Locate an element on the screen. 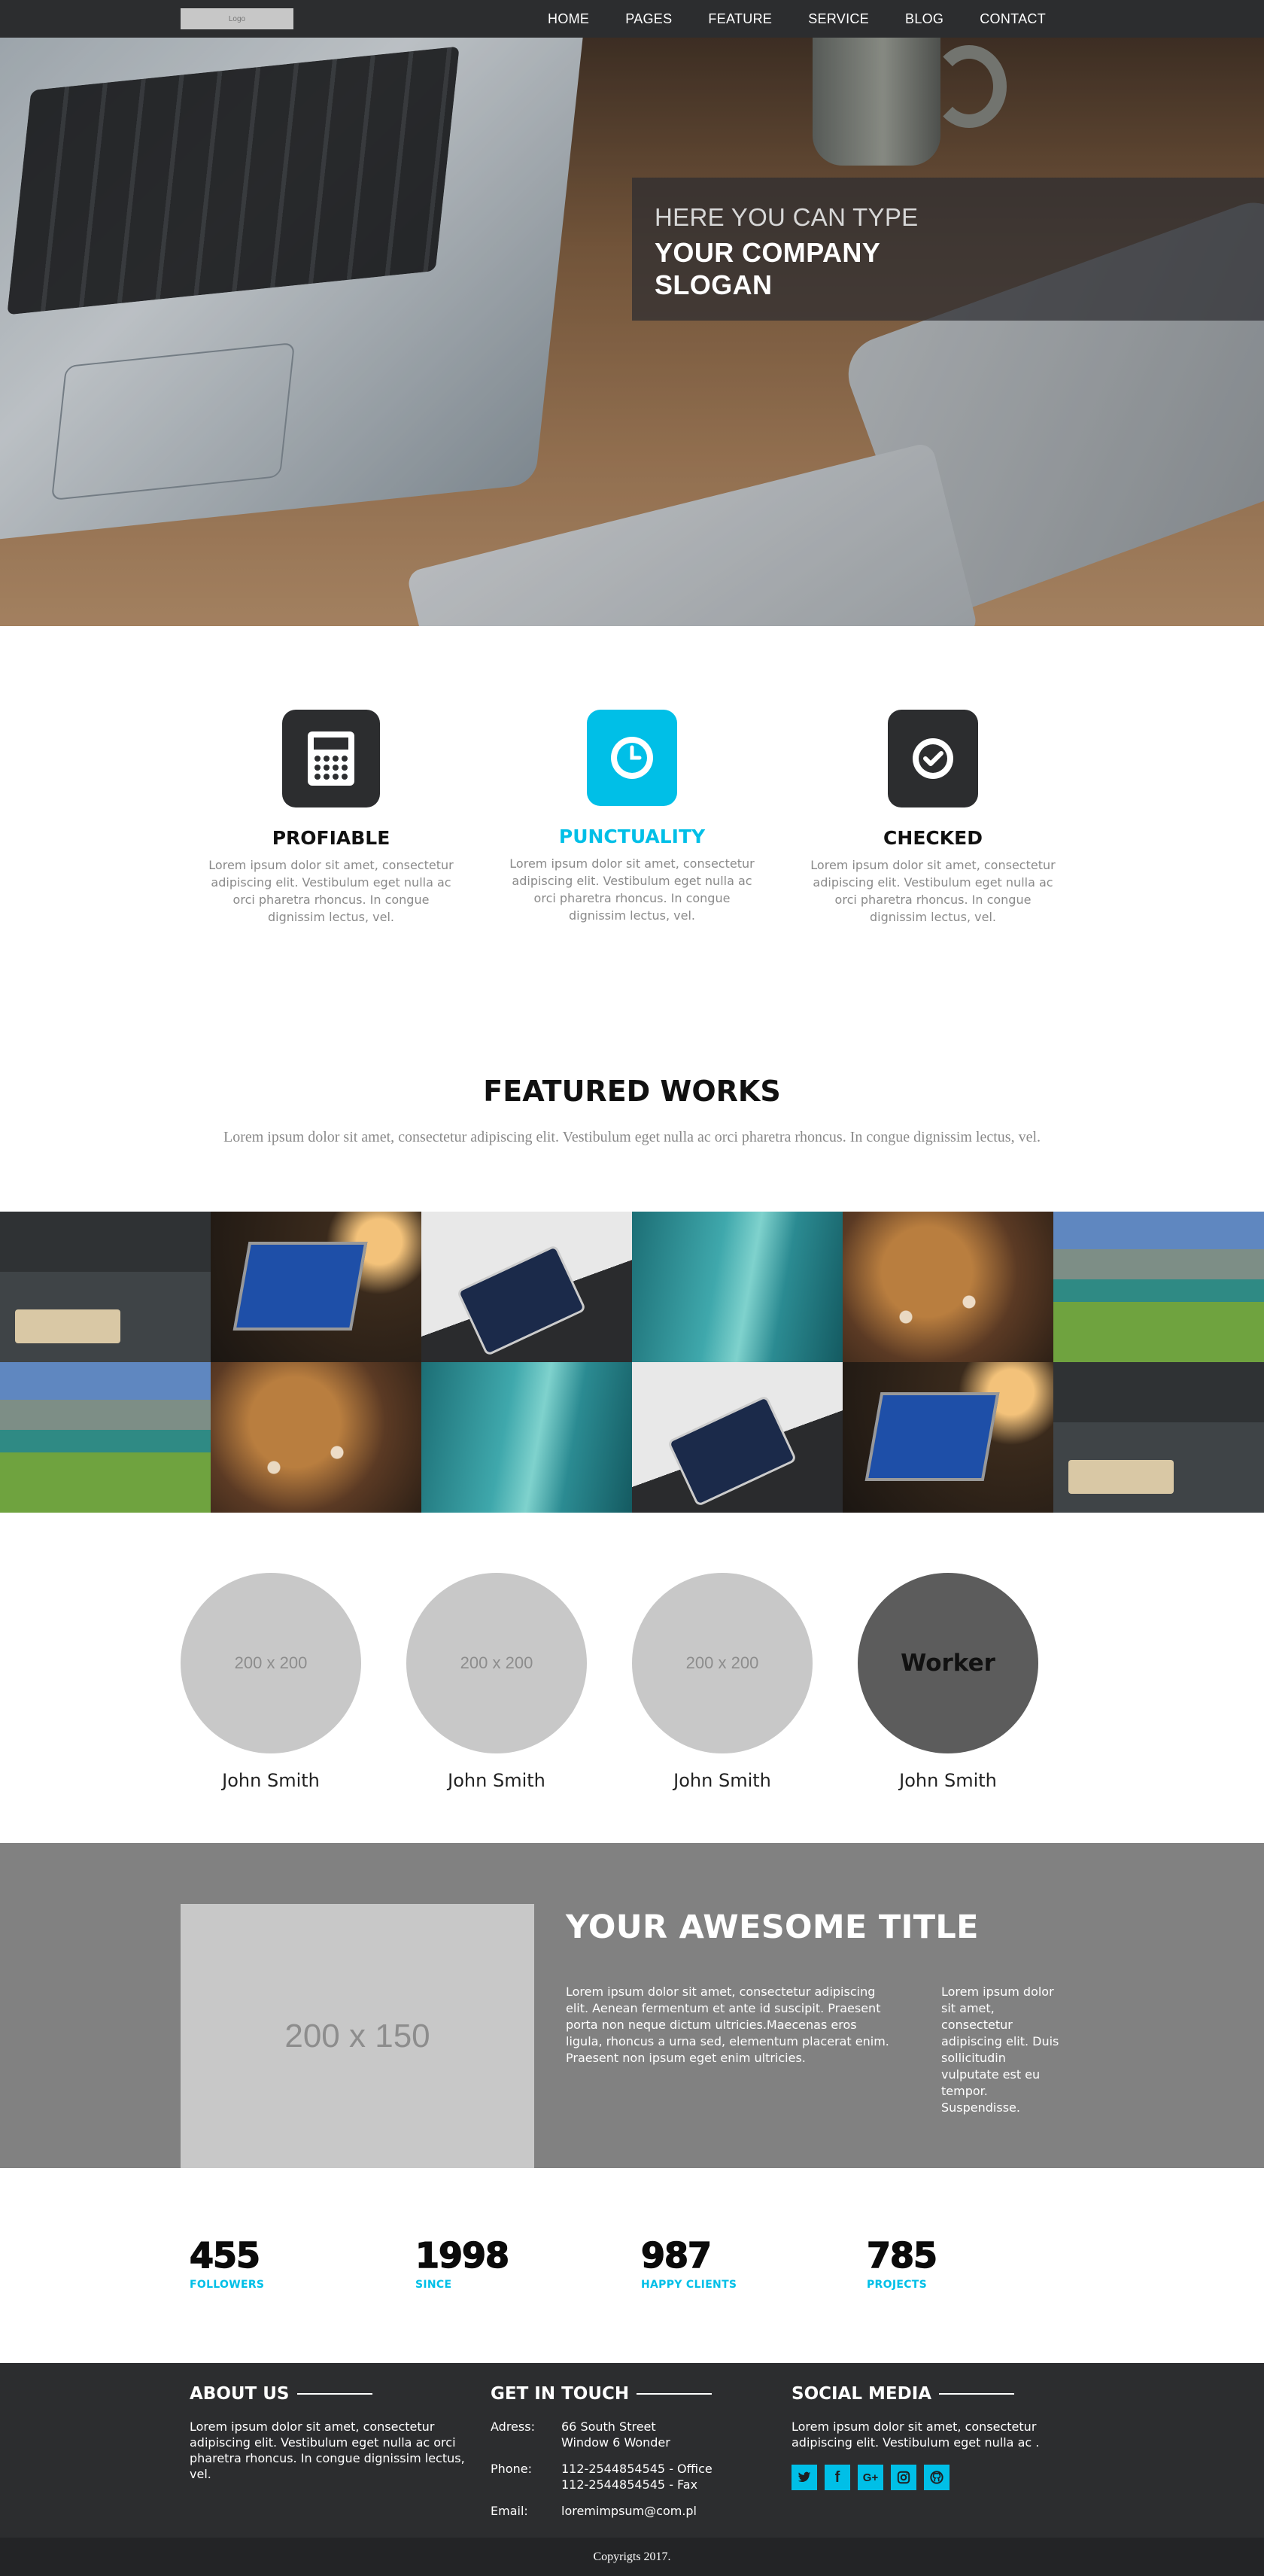 This screenshot has height=2576, width=1264. phone-label: Phone: is located at coordinates (511, 2469).